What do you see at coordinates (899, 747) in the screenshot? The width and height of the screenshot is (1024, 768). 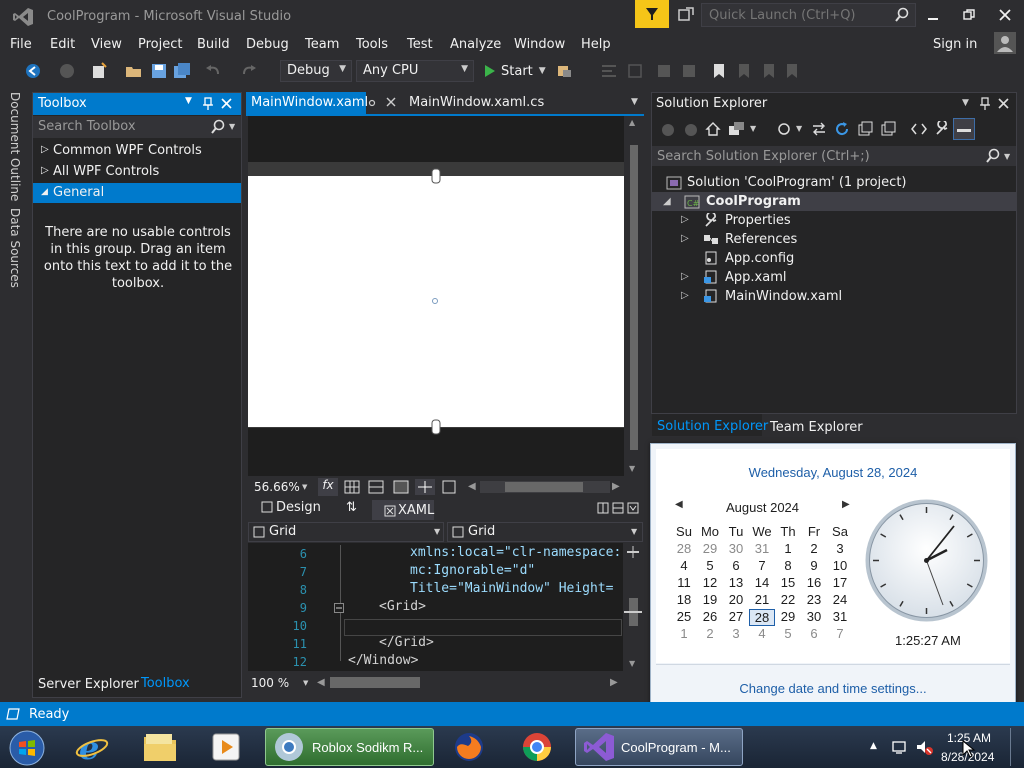 I see `action-center-icon` at bounding box center [899, 747].